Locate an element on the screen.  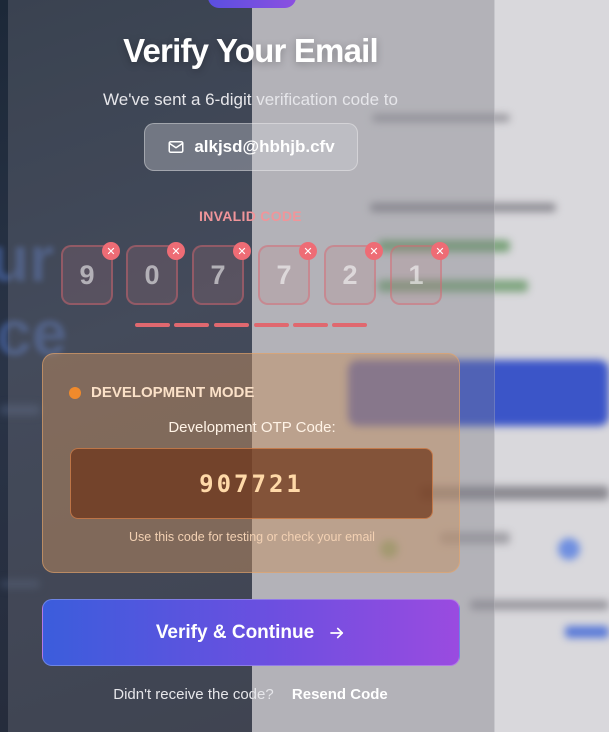
top-decorative-badge is located at coordinates (252, 4).